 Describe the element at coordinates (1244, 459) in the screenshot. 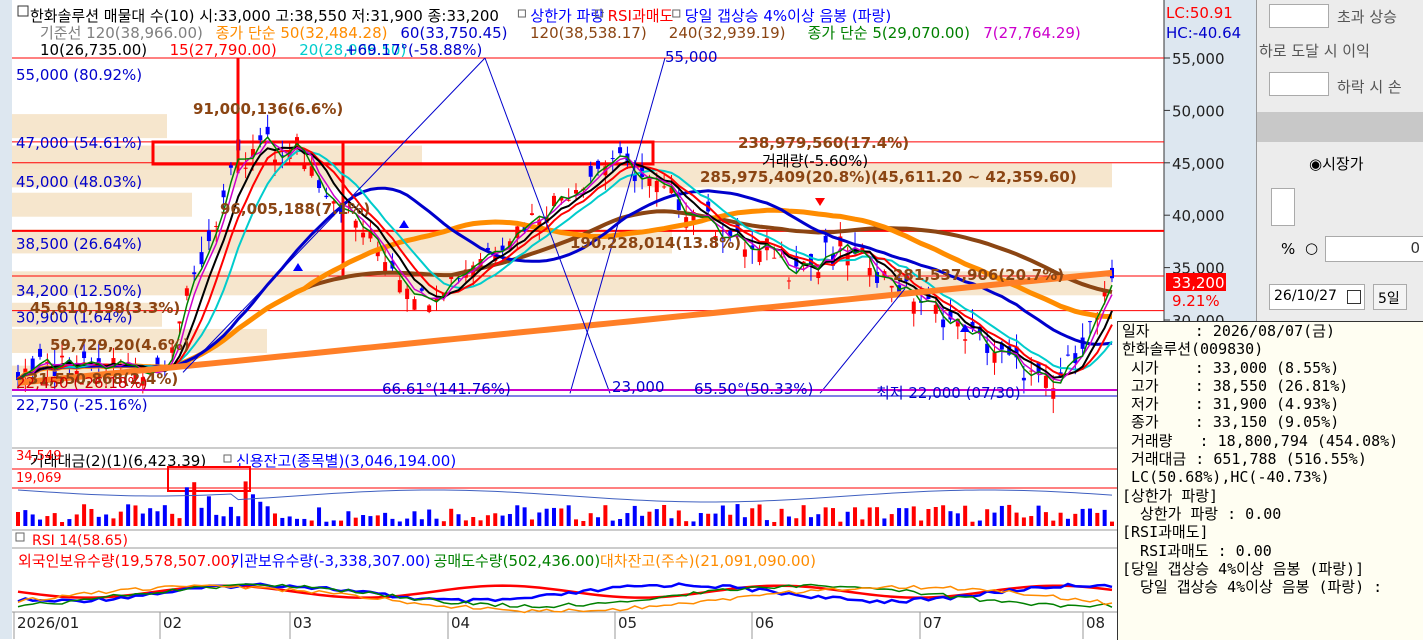

I see `info-line: 거래대금 : 651,788 (516.55%)` at that location.